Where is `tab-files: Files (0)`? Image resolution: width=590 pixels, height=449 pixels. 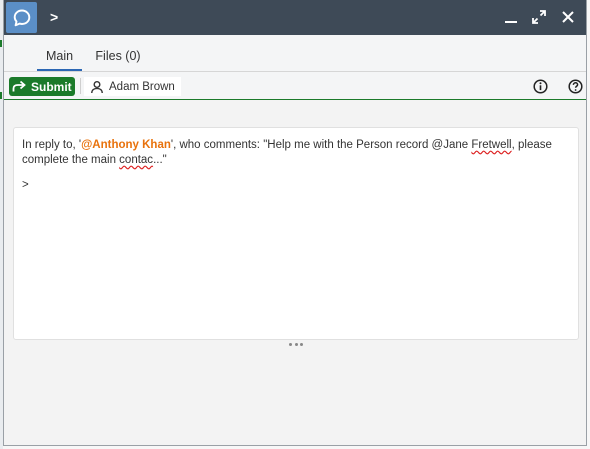 tab-files: Files (0) is located at coordinates (118, 52).